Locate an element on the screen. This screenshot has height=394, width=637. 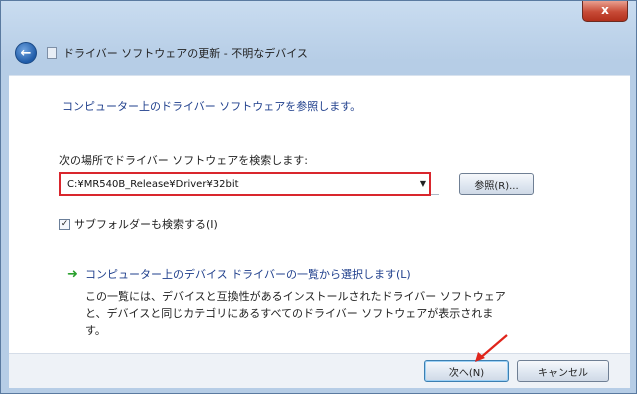
pick-from-list-link: コンピューター上のデバイス ドライバーの一覧から選択します(L) is located at coordinates (248, 274).